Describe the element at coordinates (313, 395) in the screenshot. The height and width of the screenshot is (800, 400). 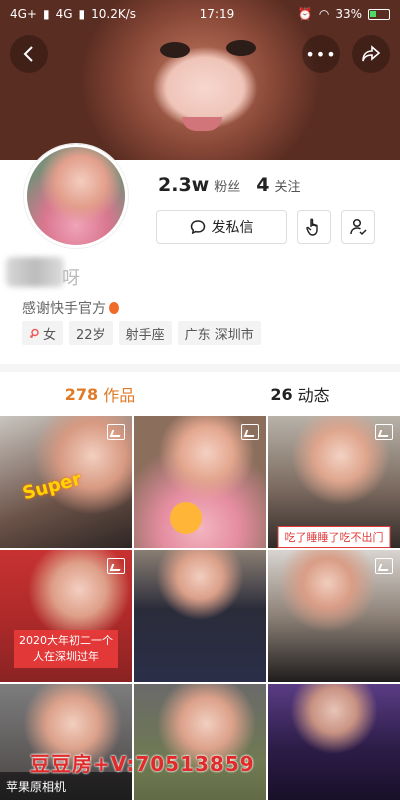
I see `tab-moments-label: 动态` at that location.